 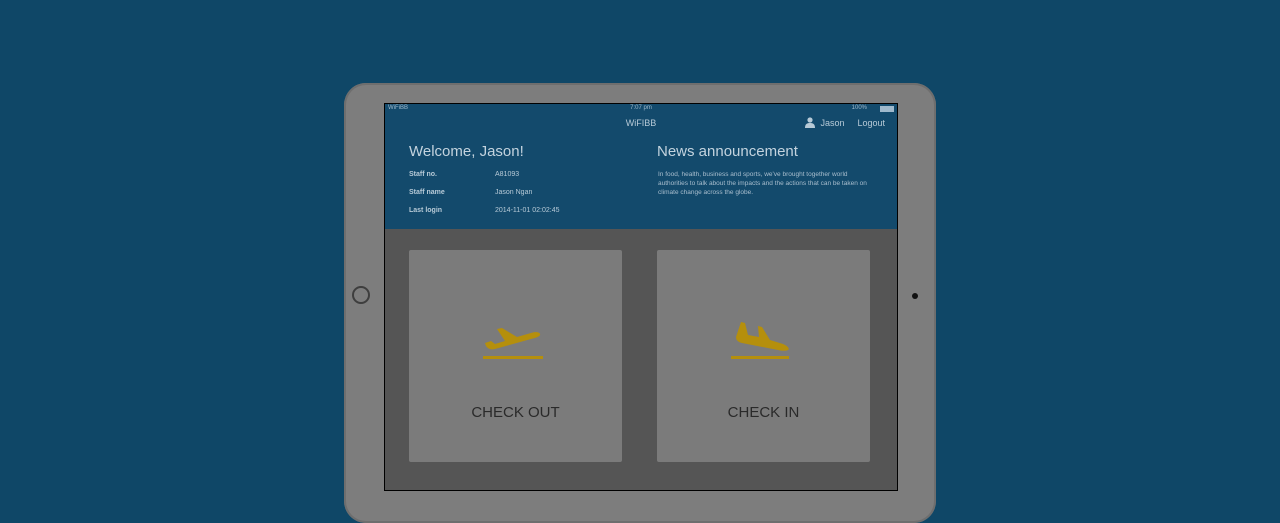 I want to click on status-time: 7:07 pm, so click(x=641, y=108).